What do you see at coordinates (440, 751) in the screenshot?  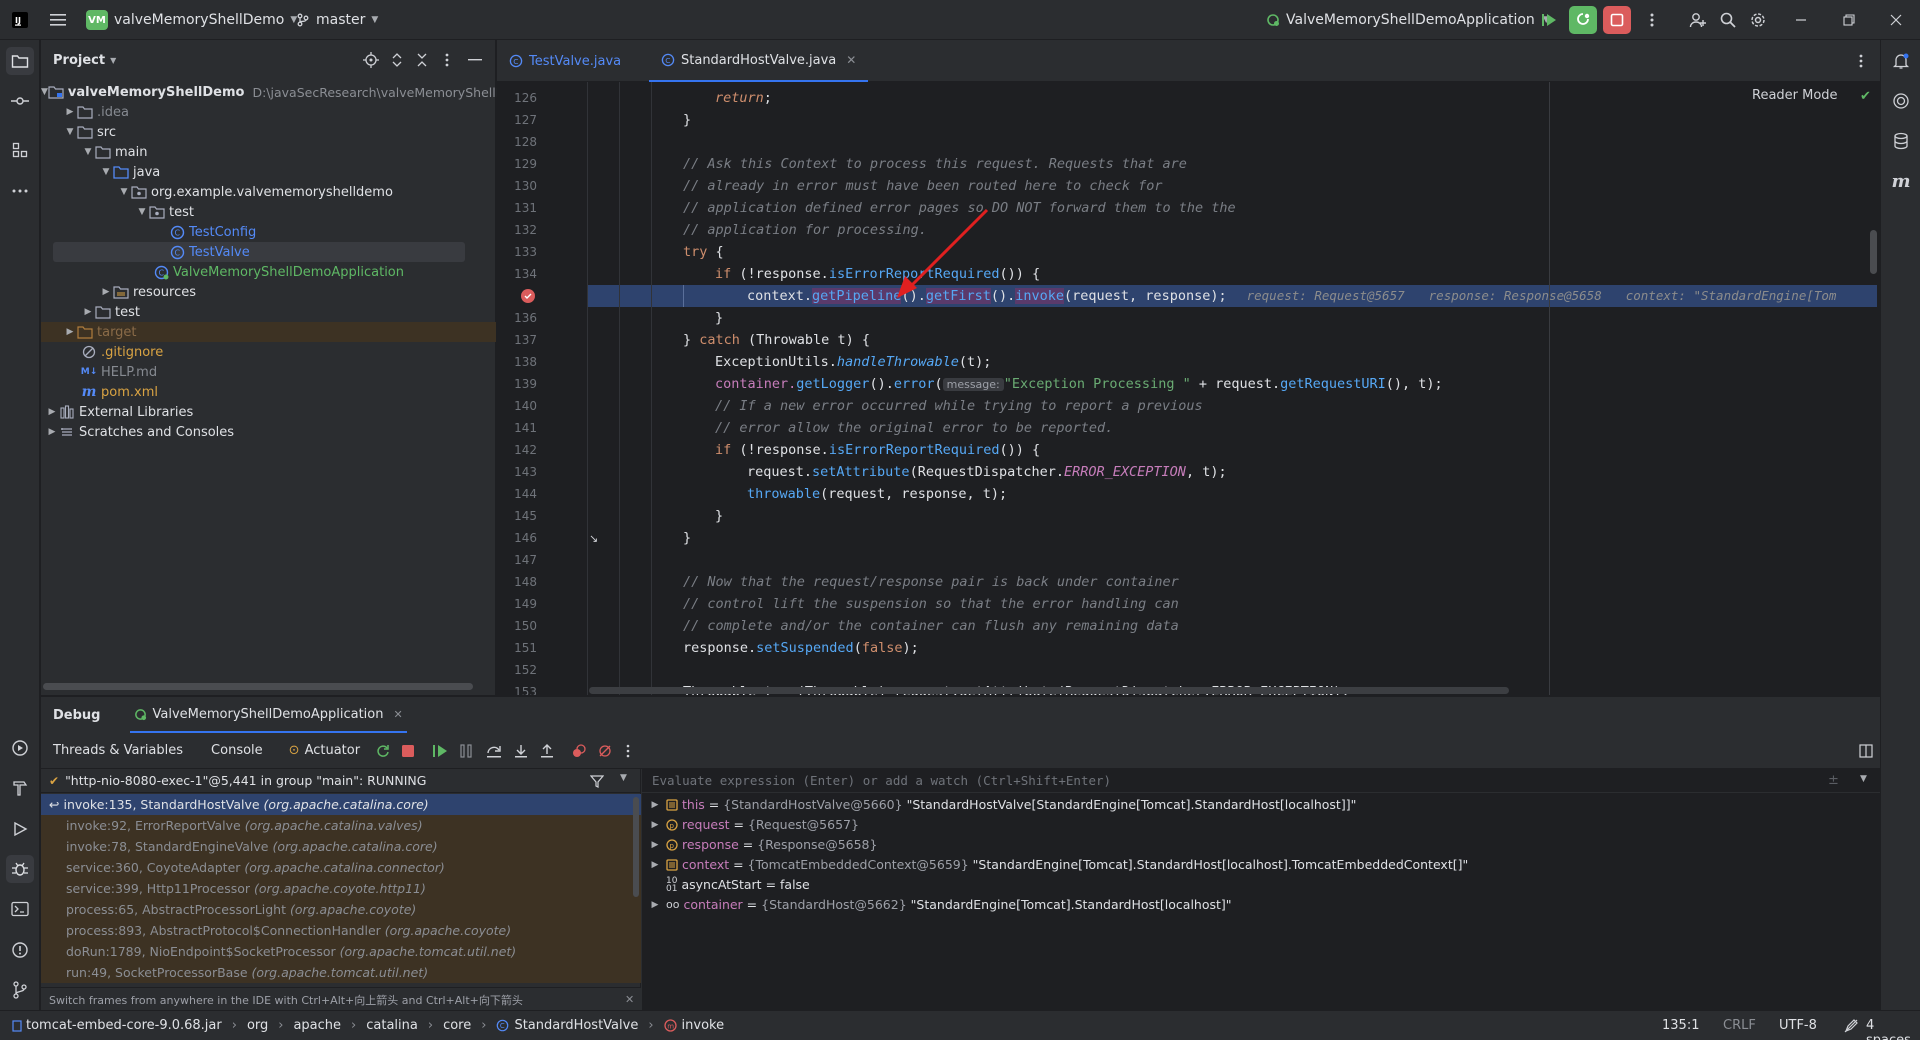 I see `resume-icon` at bounding box center [440, 751].